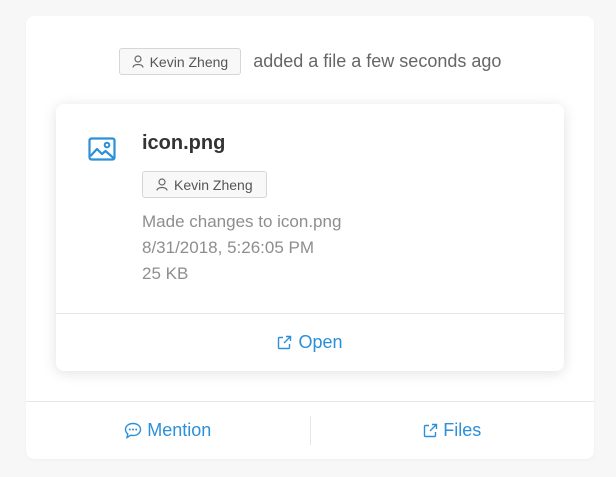 This screenshot has height=477, width=616. I want to click on files-button: Files, so click(453, 430).